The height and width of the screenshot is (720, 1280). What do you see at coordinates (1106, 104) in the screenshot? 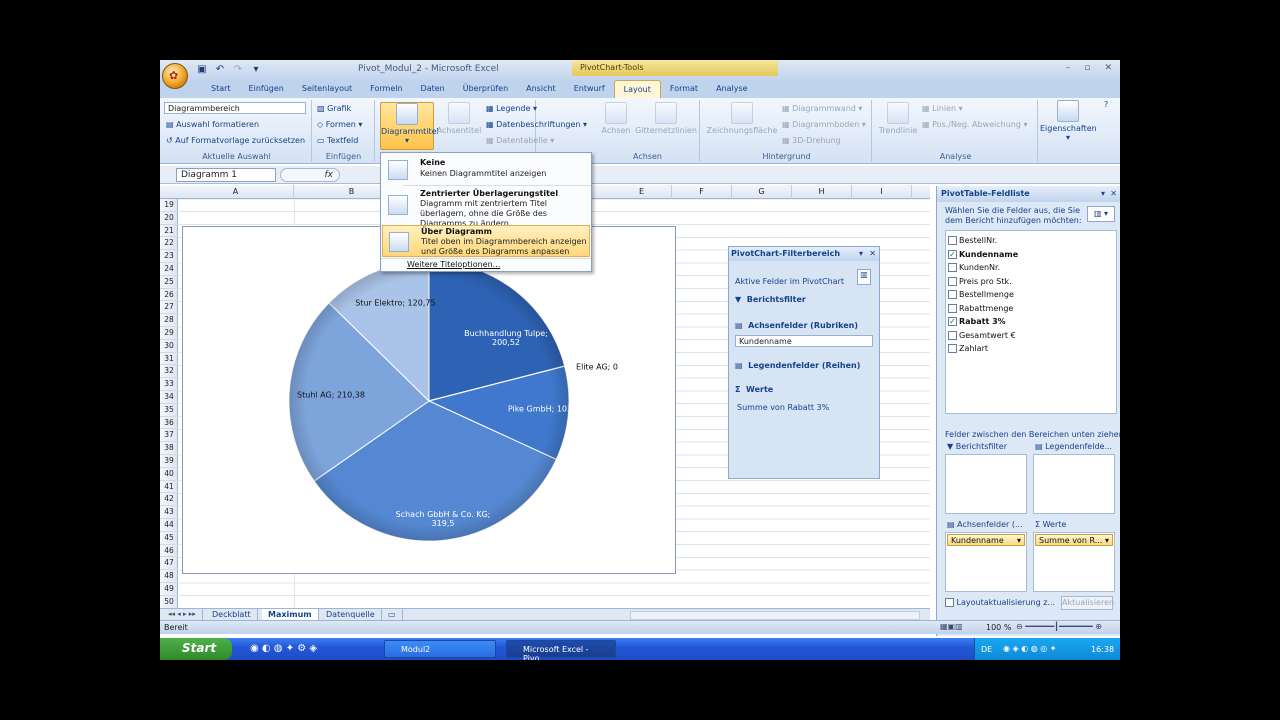
I see `help-icon: ?` at bounding box center [1106, 104].